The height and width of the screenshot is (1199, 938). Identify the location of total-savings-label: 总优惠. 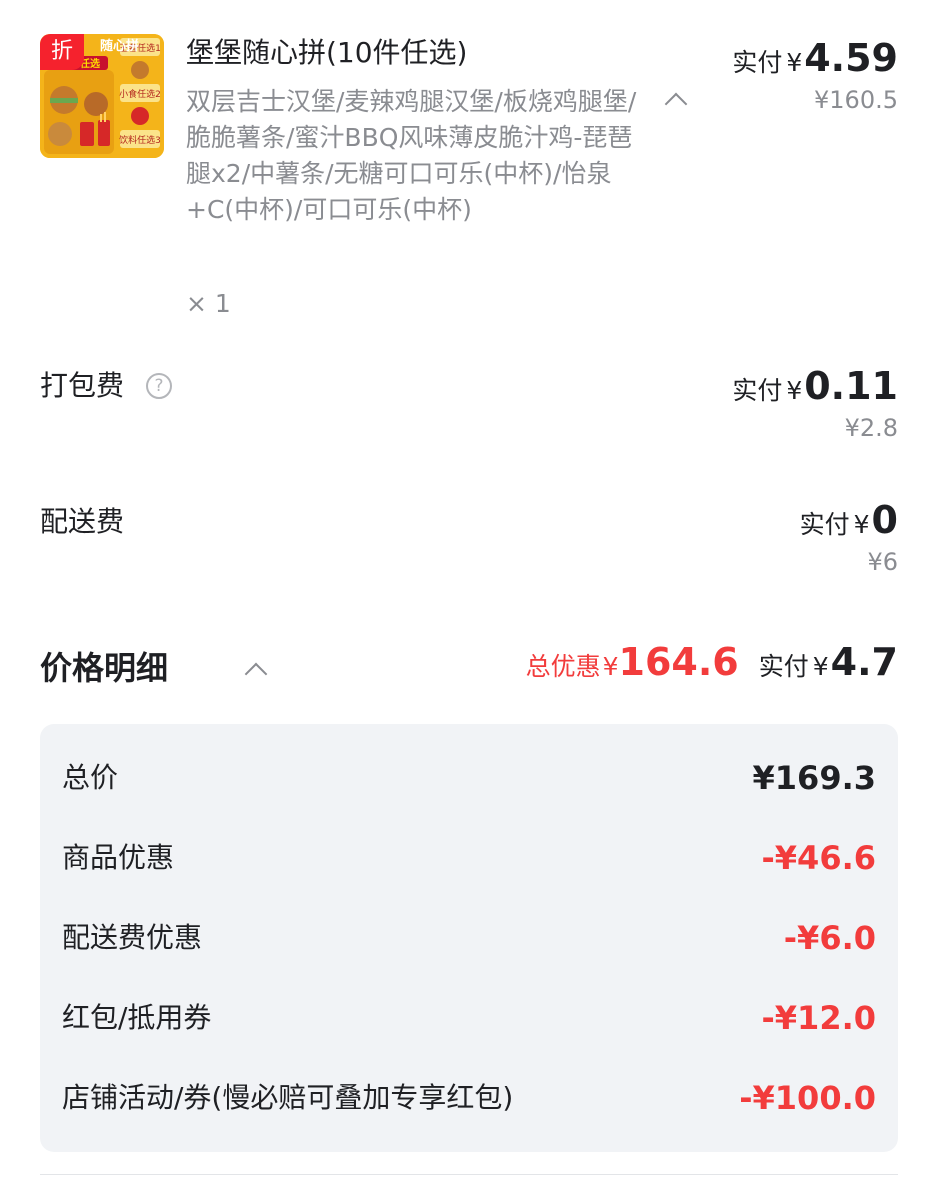
(563, 666).